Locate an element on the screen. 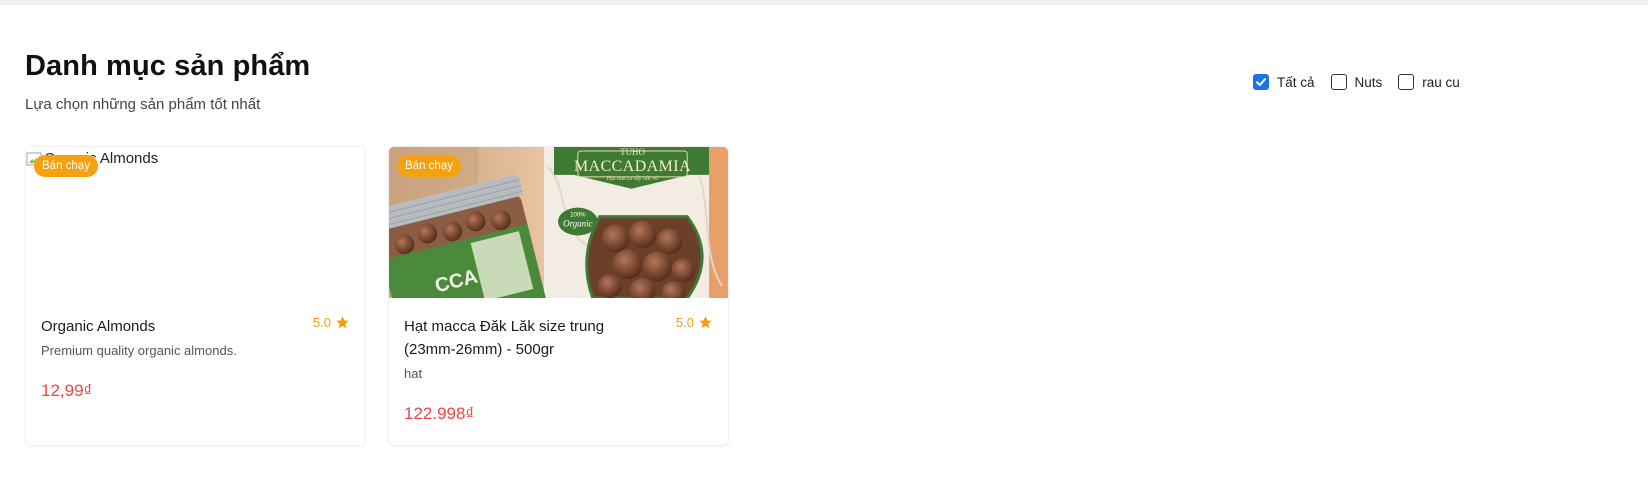 This screenshot has width=1648, height=502. filter-all-label: Tất cả is located at coordinates (1296, 82).